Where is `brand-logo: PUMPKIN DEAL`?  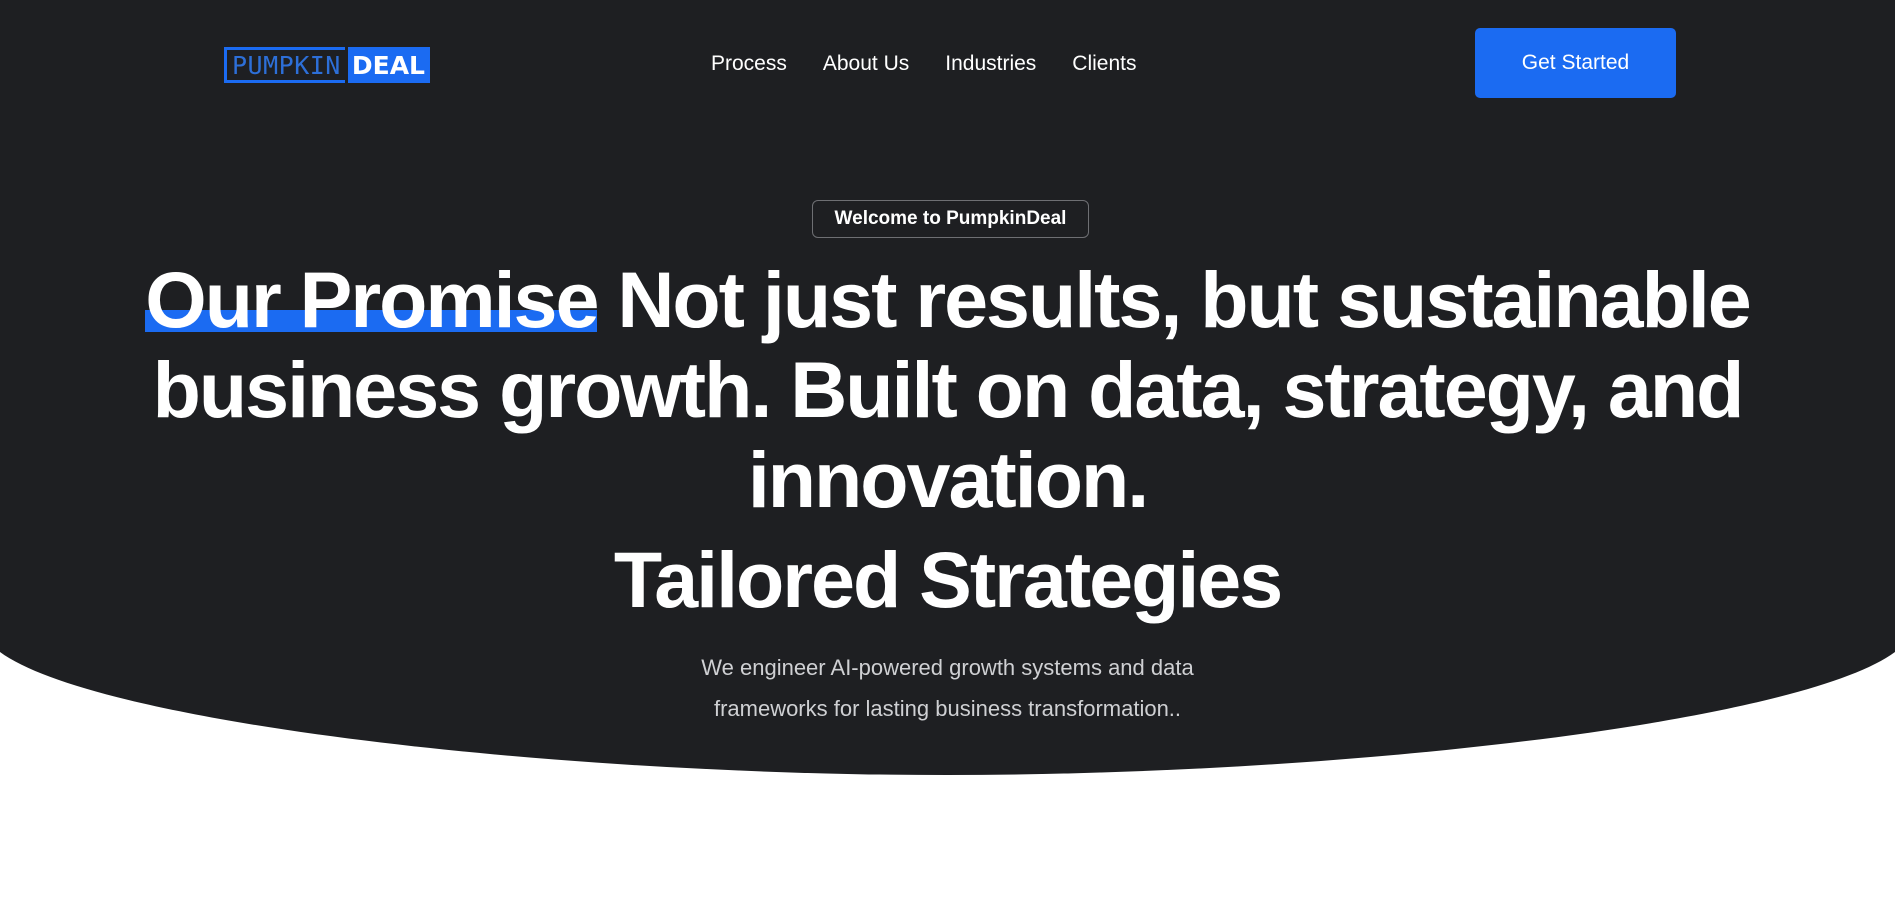
brand-logo: PUMPKIN DEAL is located at coordinates (327, 65).